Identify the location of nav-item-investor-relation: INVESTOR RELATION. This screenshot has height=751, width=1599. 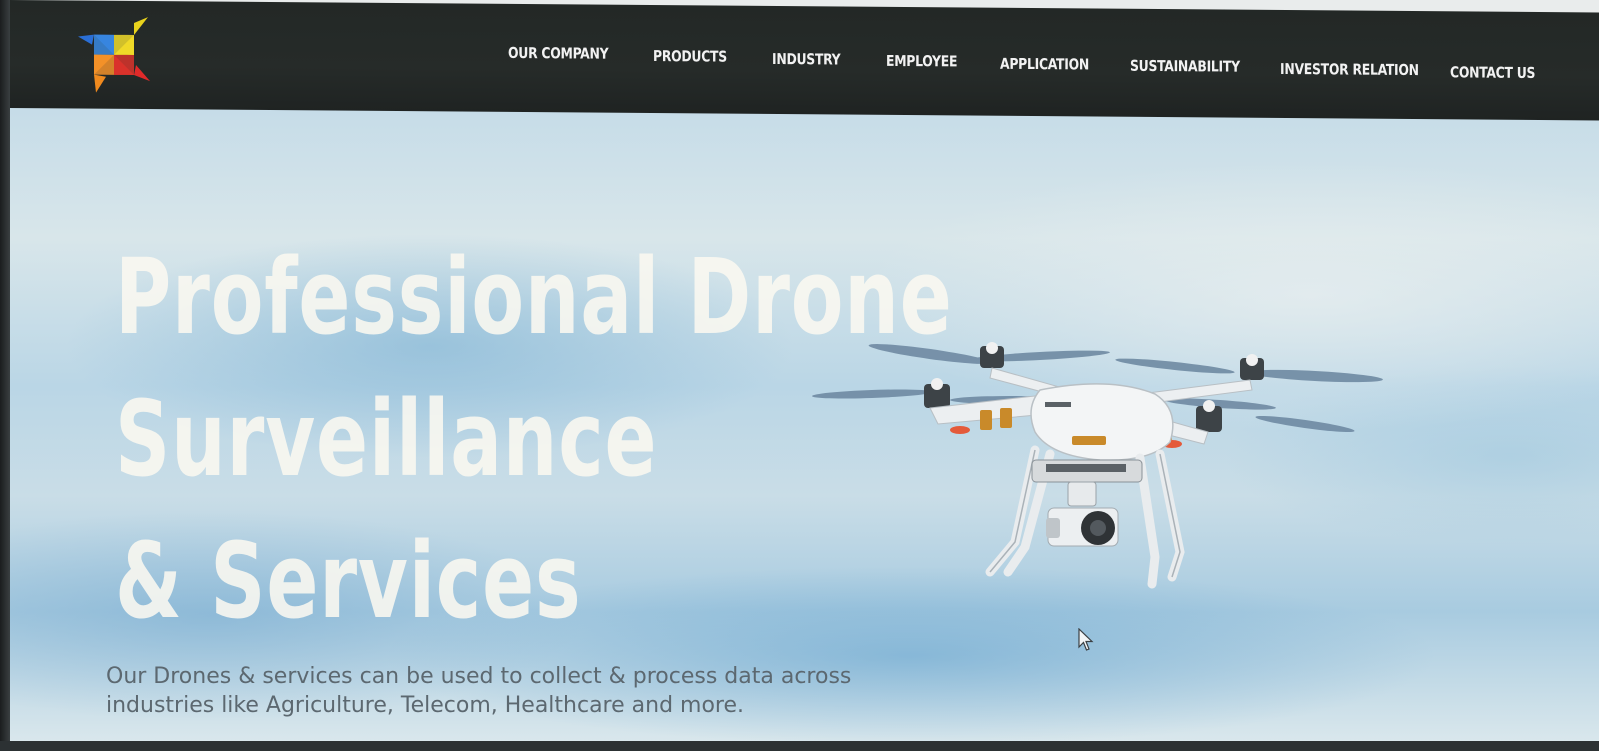
(1349, 69).